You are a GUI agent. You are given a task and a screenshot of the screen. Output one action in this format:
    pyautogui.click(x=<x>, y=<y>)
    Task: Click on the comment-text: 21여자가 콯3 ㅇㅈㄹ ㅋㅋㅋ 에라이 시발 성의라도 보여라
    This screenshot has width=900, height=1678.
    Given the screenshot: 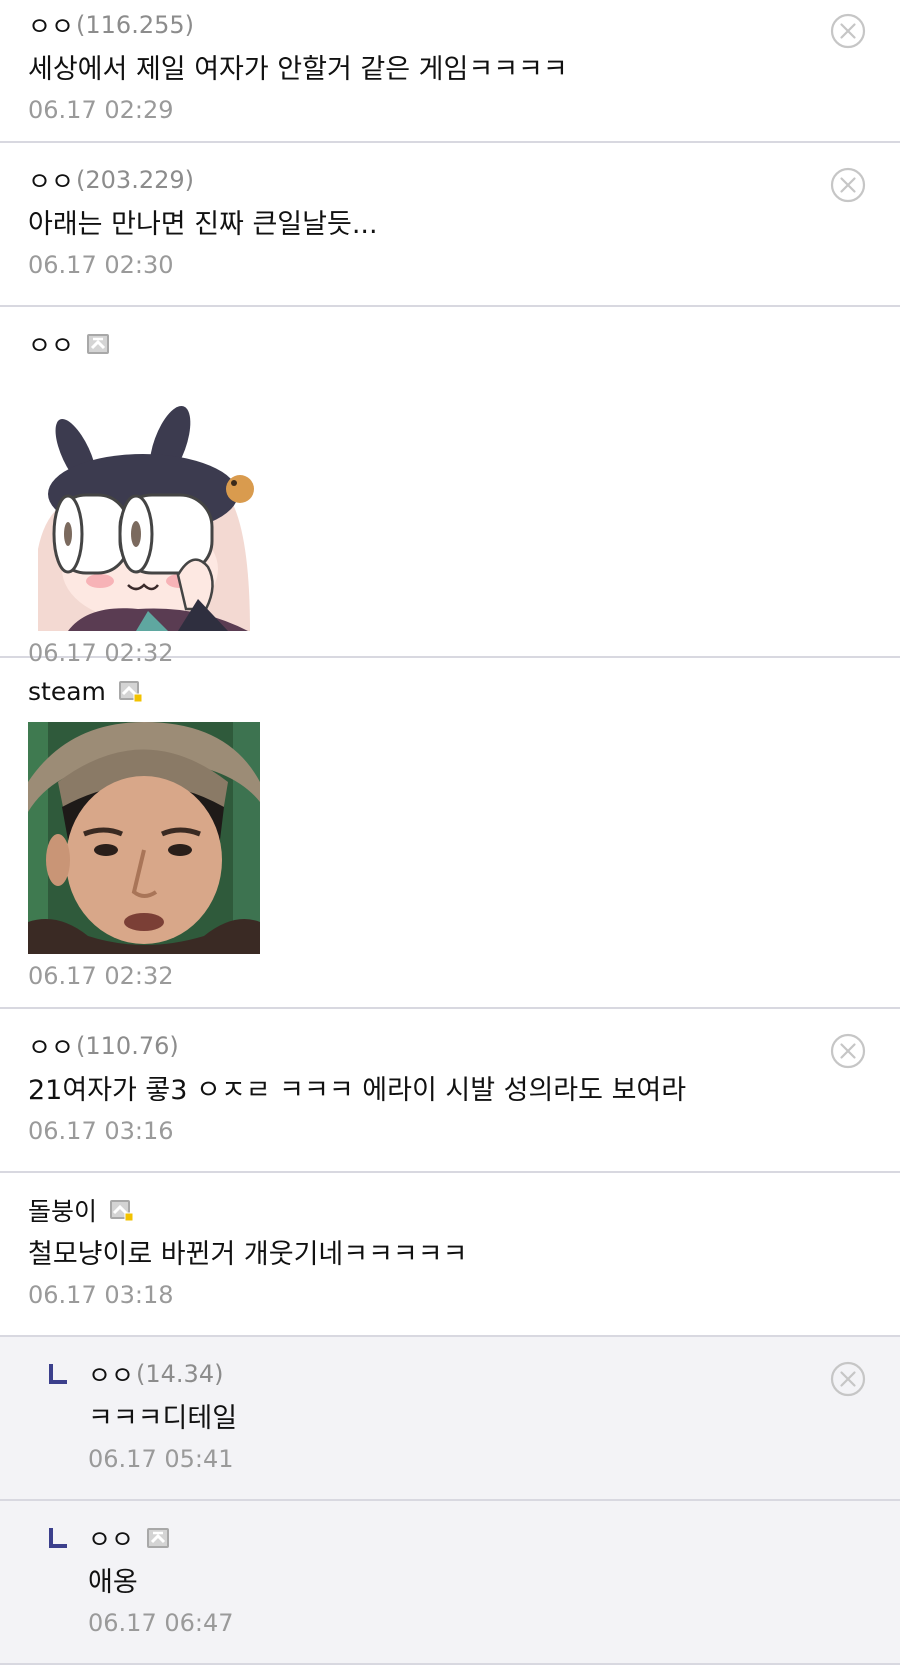 What is the action you would take?
    pyautogui.click(x=357, y=1090)
    